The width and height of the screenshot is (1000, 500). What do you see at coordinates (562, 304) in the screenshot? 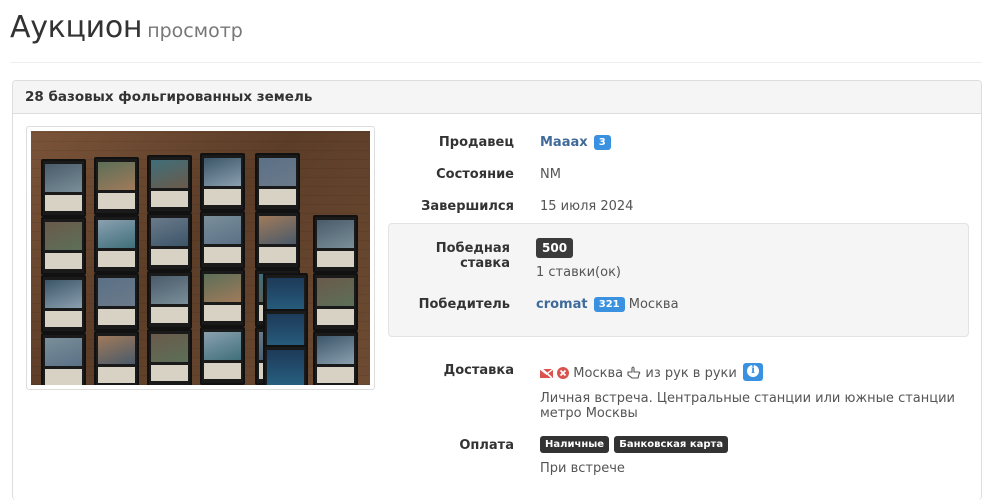
I see `winner-link: cromat` at bounding box center [562, 304].